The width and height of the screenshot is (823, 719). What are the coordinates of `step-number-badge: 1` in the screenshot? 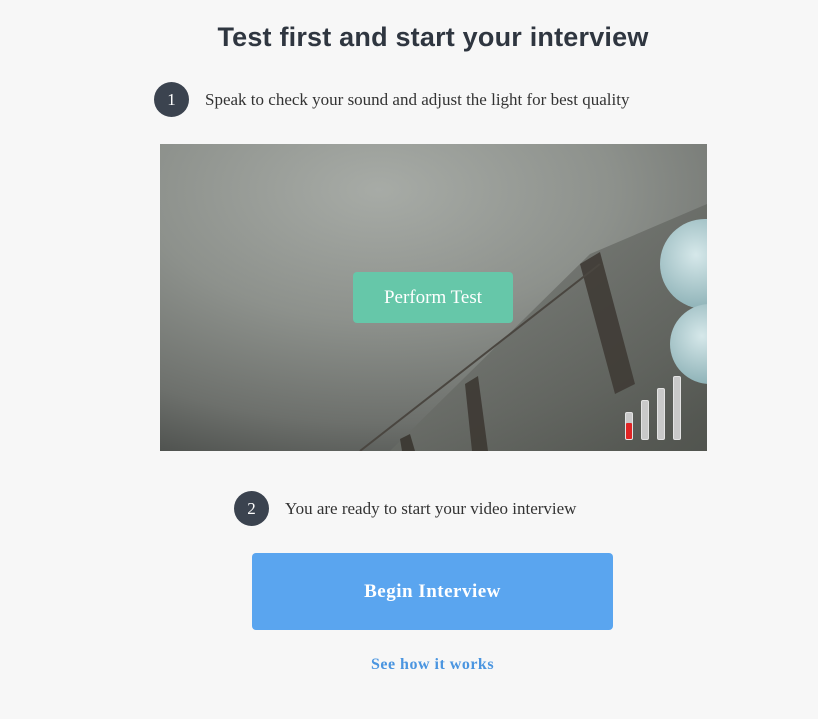 It's located at (171, 99).